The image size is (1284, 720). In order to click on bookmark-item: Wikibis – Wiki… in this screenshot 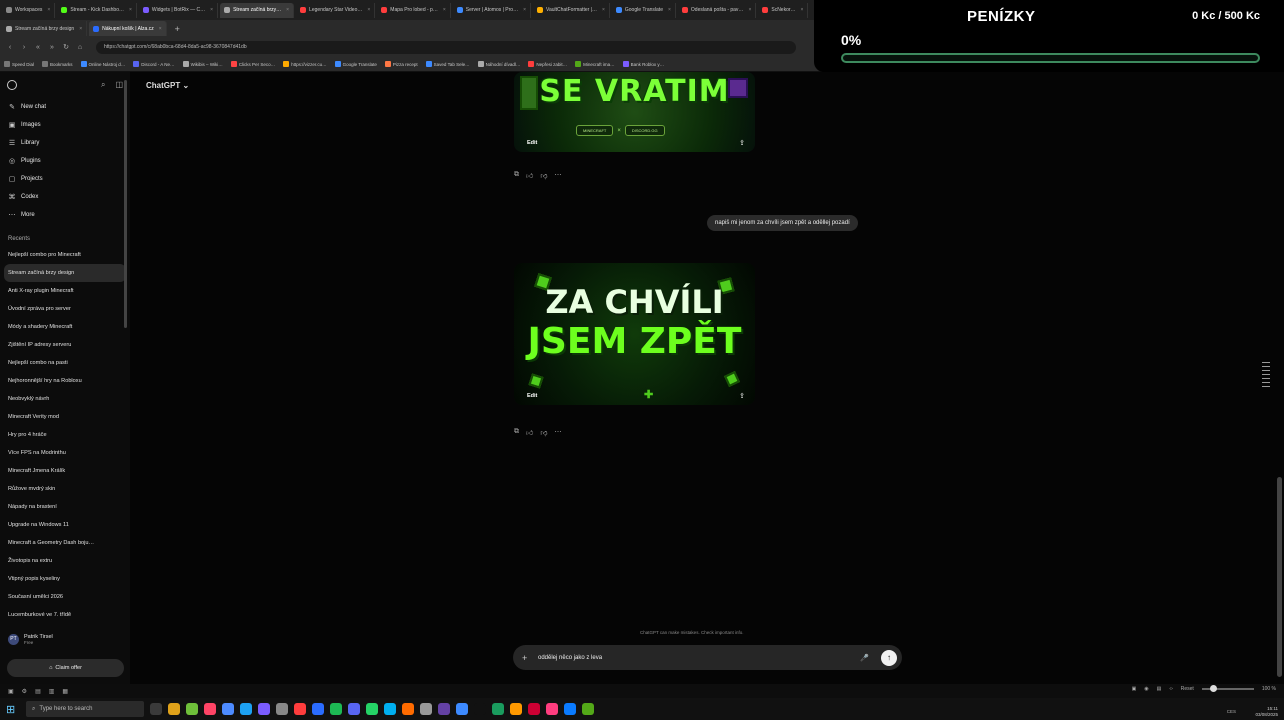, I will do `click(202, 64)`.